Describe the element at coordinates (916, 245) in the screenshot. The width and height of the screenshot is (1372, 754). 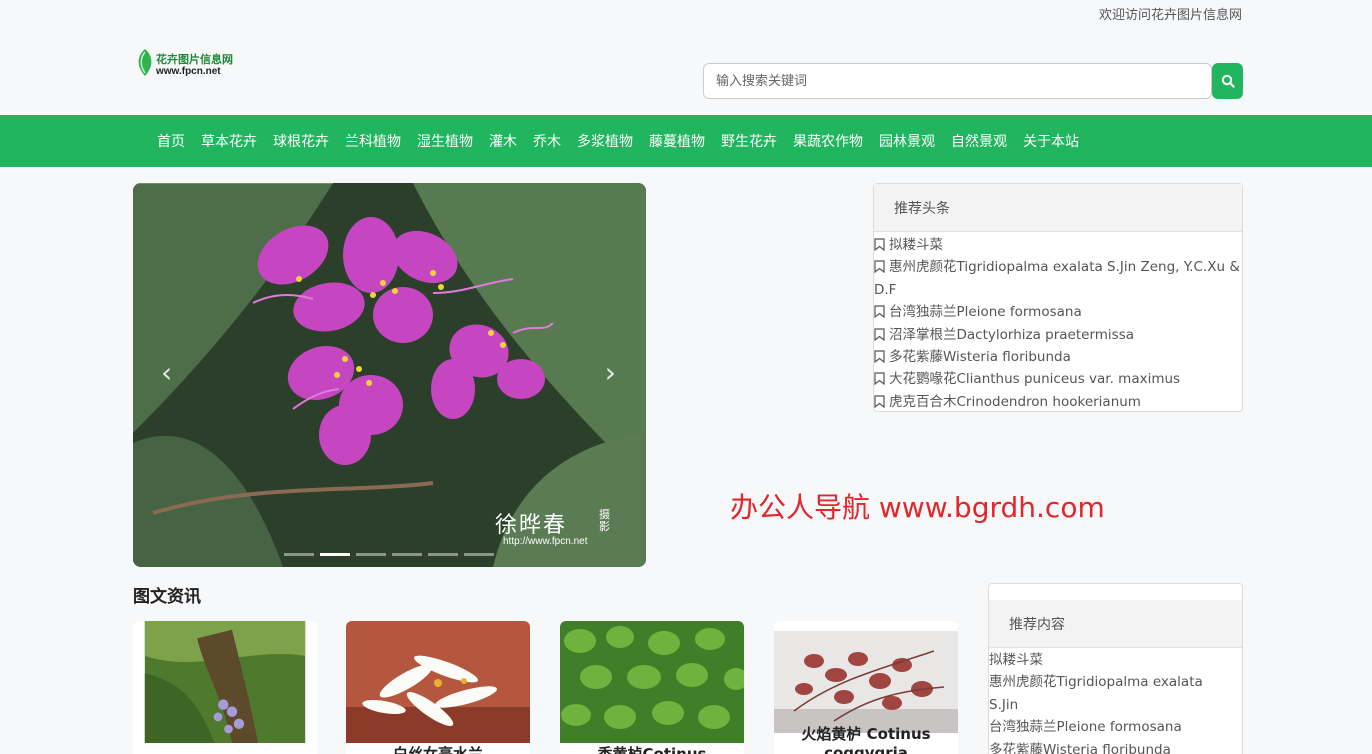
I see `headline-text: 拟耧斗菜` at that location.